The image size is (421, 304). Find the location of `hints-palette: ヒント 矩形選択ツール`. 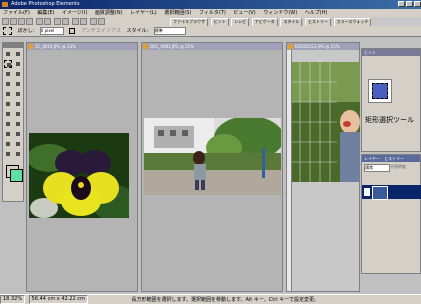

hints-palette: ヒント 矩形選択ツール is located at coordinates (391, 100).